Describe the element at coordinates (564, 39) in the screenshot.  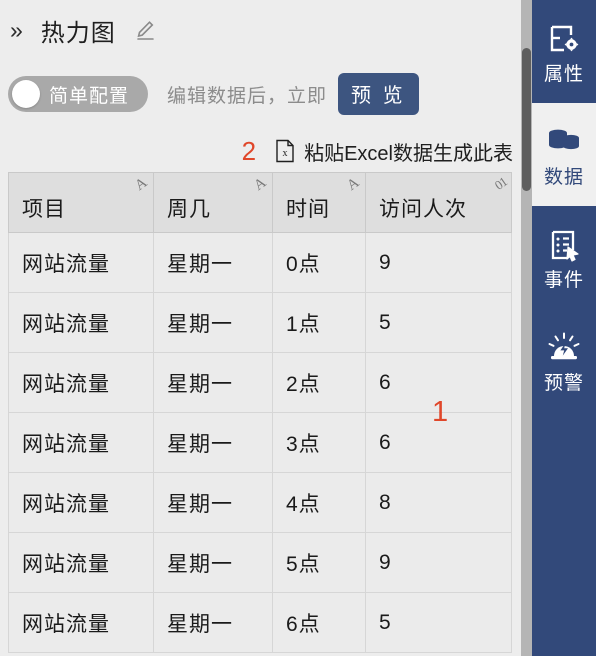
I see `properties-icon` at that location.